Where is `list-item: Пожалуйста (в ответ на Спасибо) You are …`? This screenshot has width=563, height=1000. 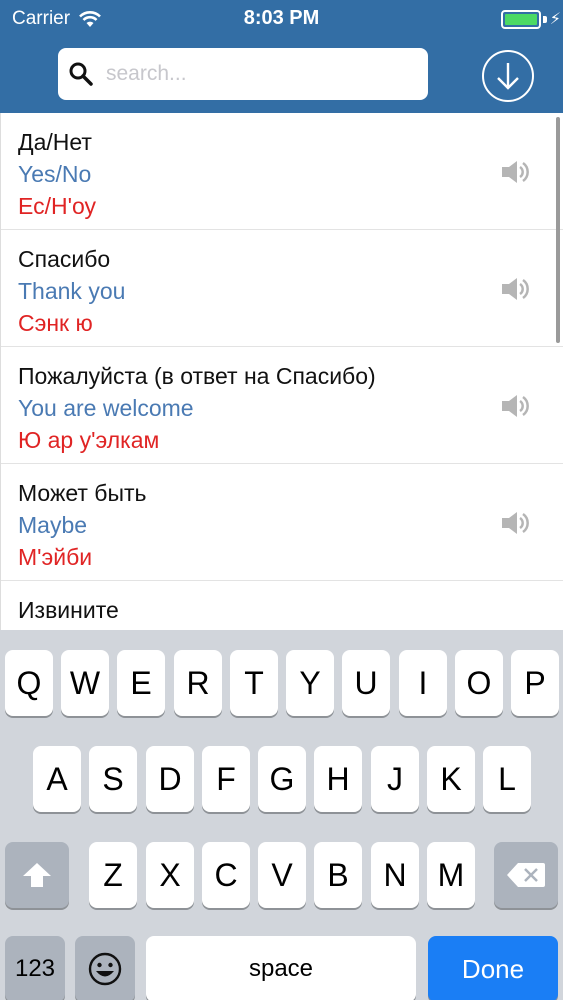 list-item: Пожалуйста (в ответ на Спасибо) You are … is located at coordinates (282, 405).